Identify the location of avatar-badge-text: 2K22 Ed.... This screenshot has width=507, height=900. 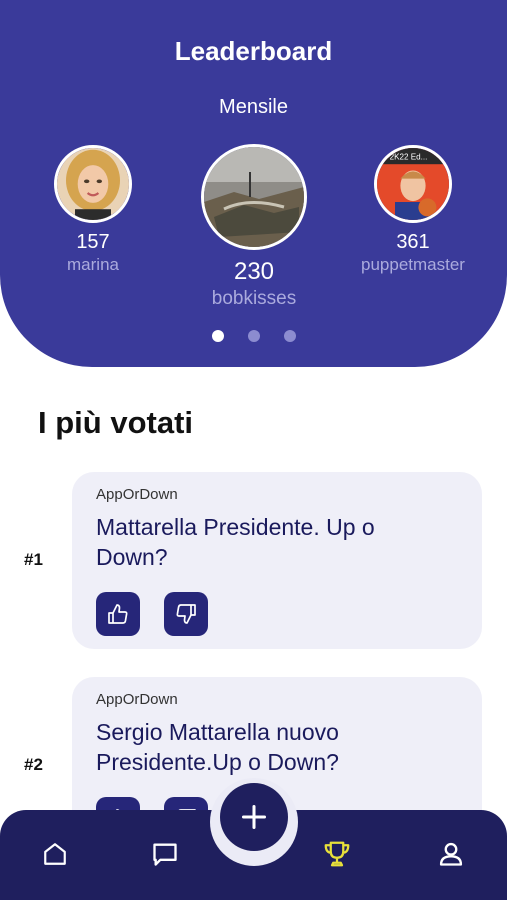
(409, 157).